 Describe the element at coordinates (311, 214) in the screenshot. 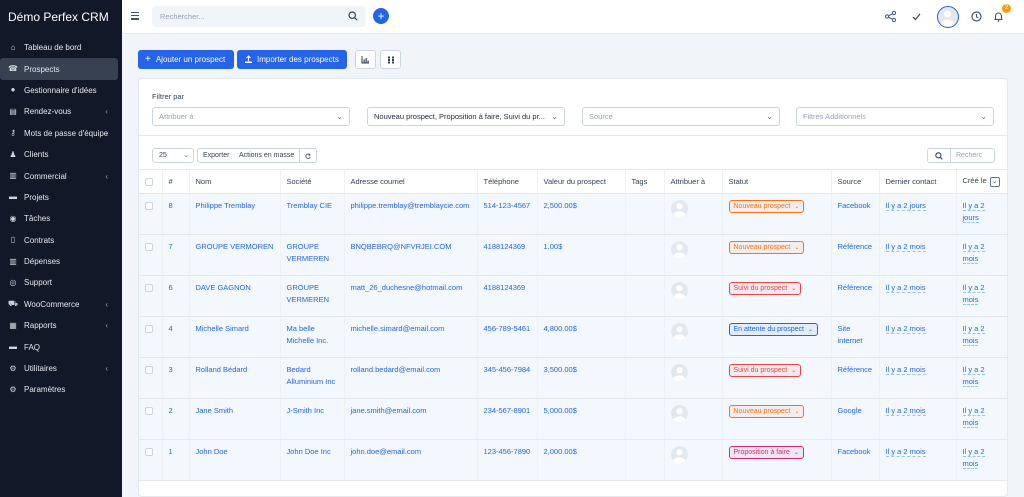

I see `lead-company: Tremblay CIE` at that location.